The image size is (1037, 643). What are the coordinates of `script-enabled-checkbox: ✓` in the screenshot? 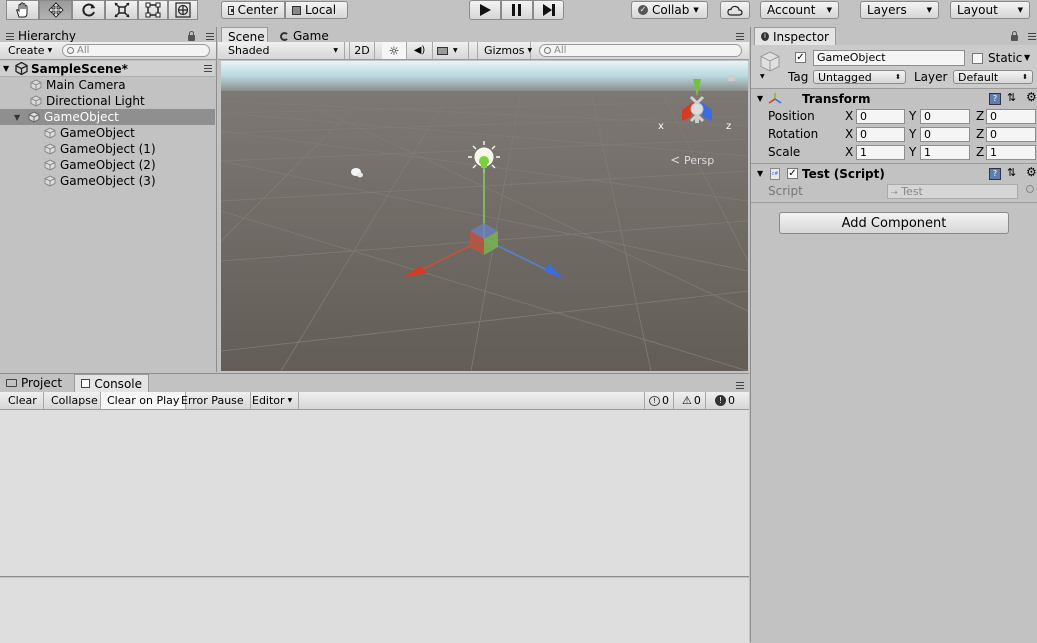 It's located at (792, 173).